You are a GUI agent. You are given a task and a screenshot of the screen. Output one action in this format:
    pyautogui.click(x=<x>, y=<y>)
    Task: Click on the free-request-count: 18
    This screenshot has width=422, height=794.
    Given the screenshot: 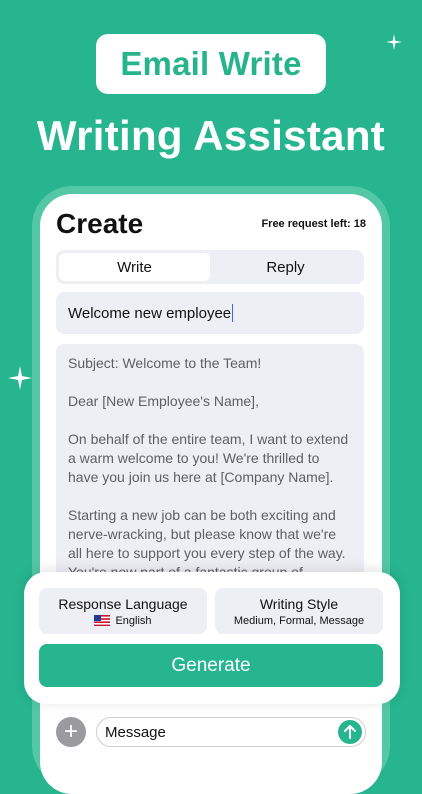 What is the action you would take?
    pyautogui.click(x=359, y=224)
    